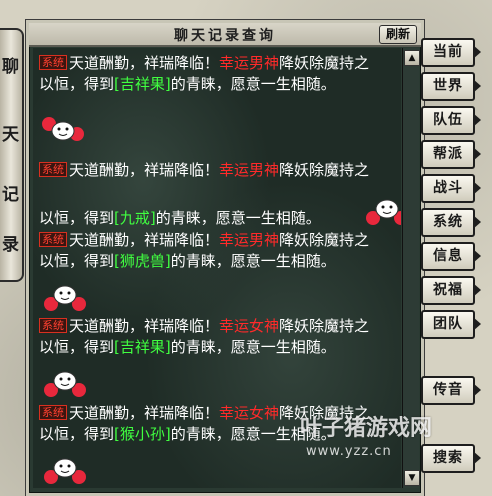 The width and height of the screenshot is (492, 496). Describe the element at coordinates (12, 155) in the screenshot. I see `left-scroll-decoration: 聊 天 记 录` at that location.